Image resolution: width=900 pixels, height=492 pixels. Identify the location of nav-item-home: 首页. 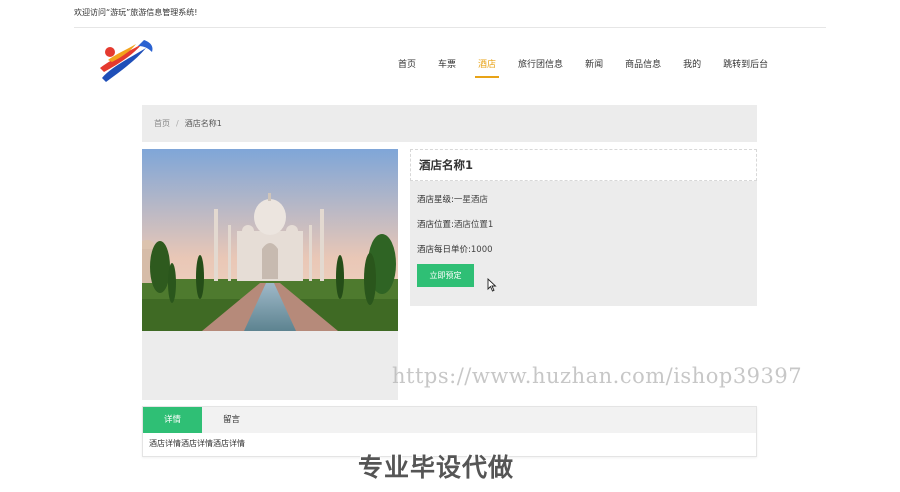
(407, 68).